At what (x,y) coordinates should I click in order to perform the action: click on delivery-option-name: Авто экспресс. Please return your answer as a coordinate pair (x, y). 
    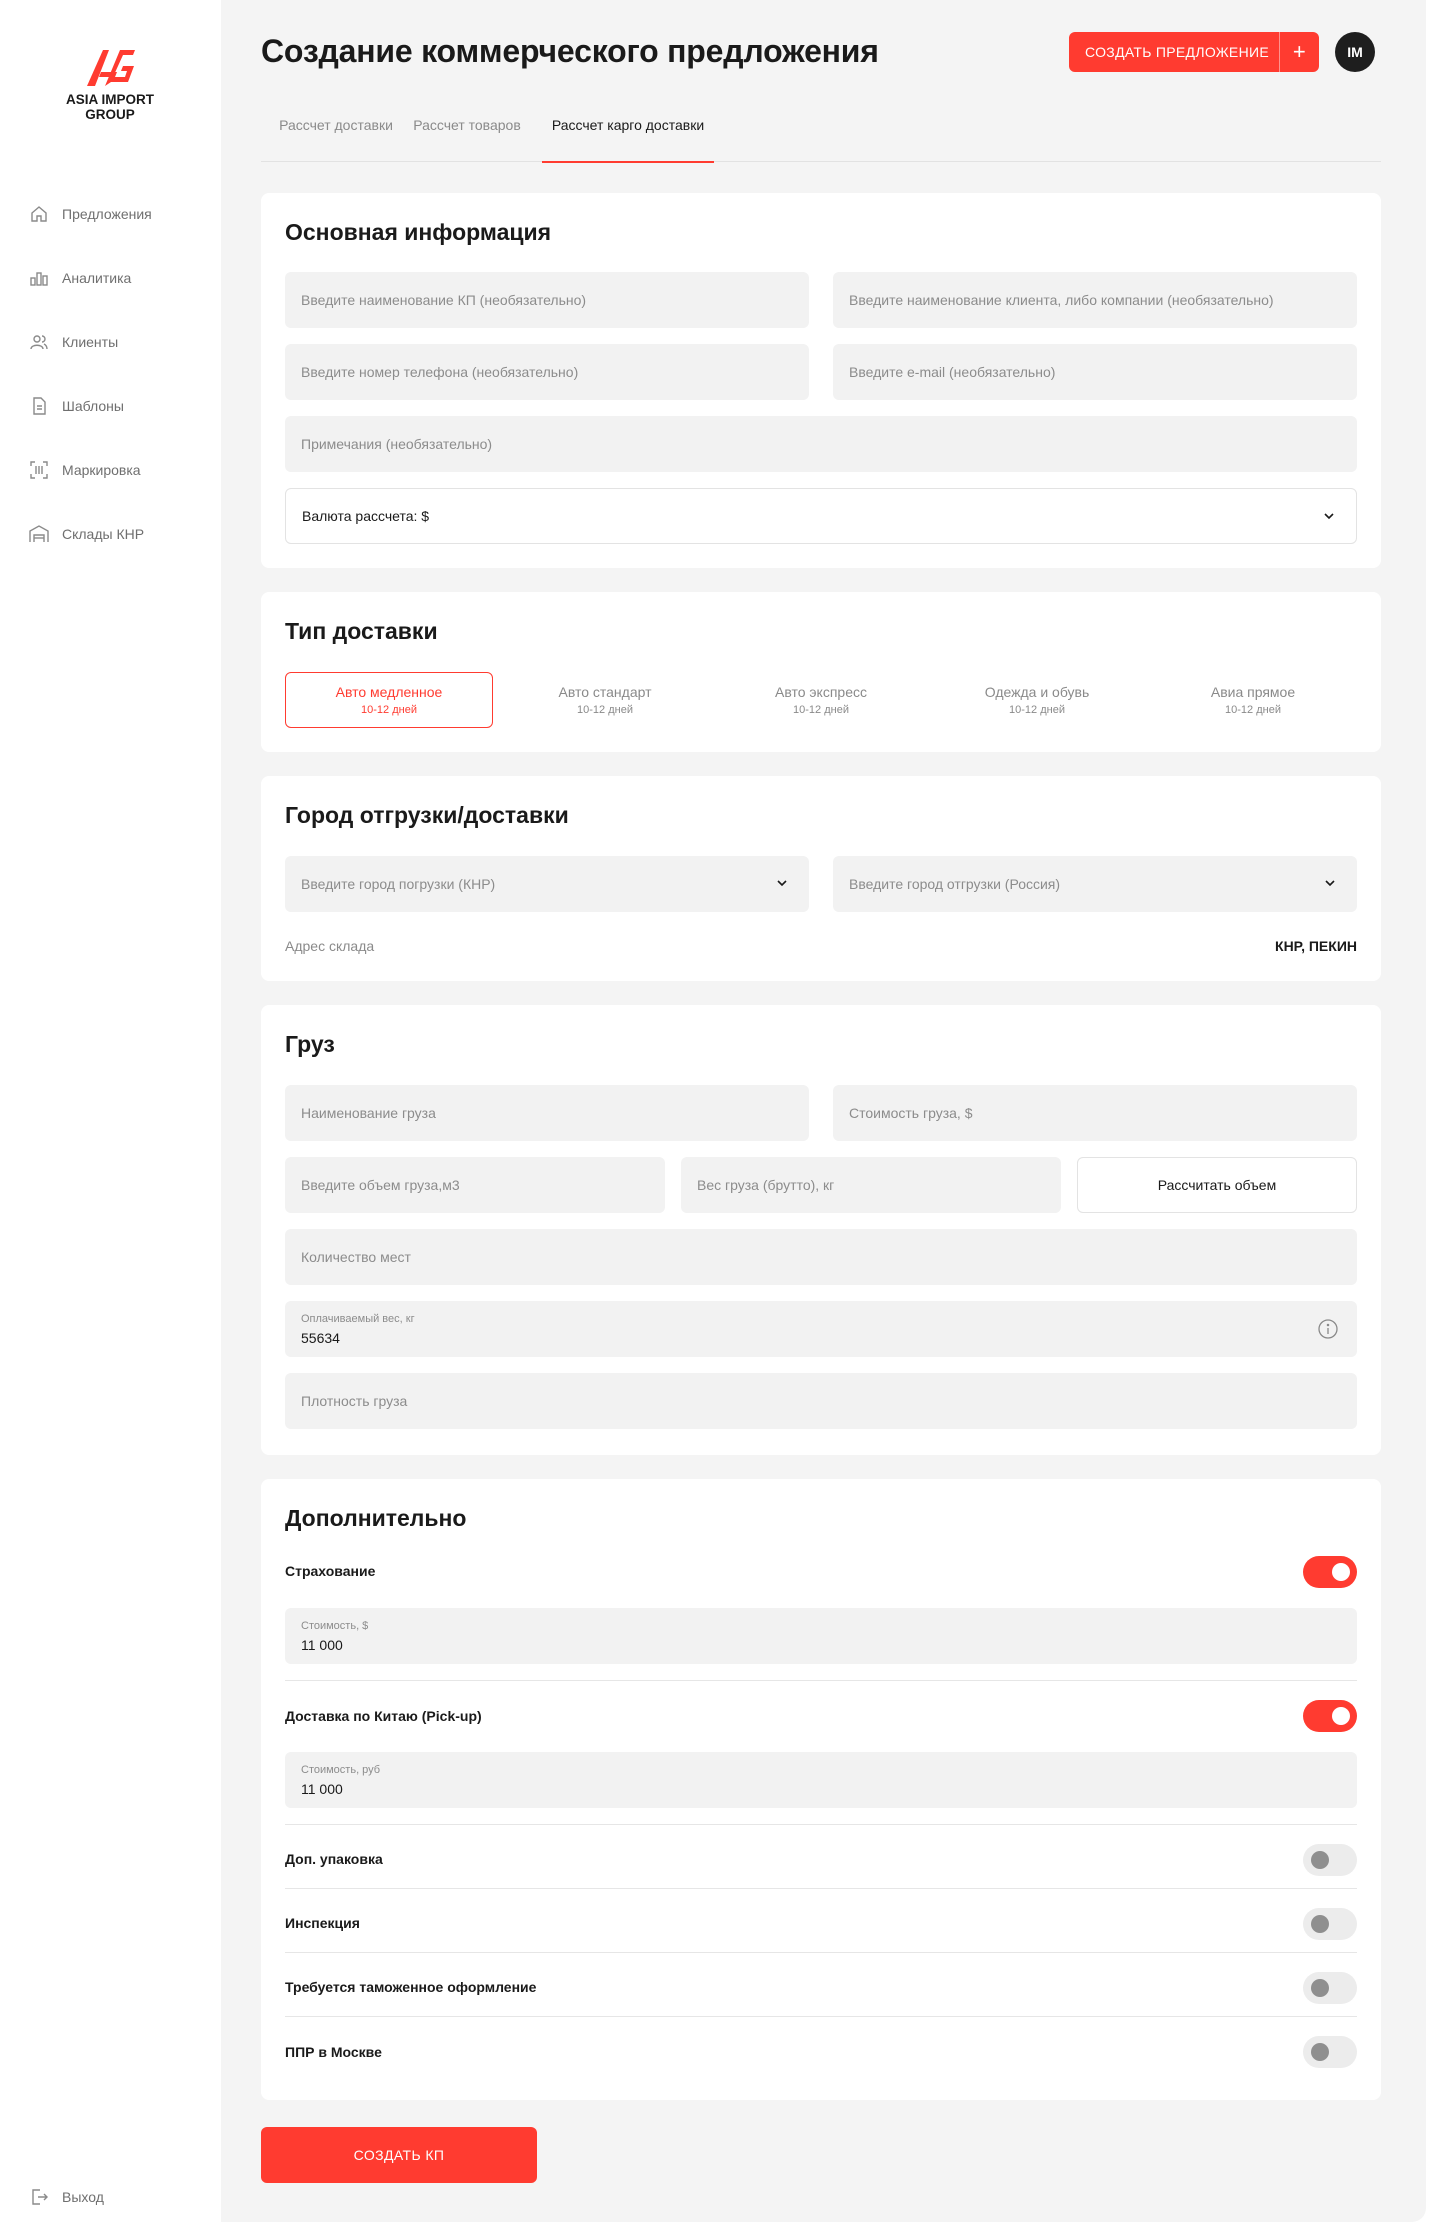
    Looking at the image, I should click on (821, 692).